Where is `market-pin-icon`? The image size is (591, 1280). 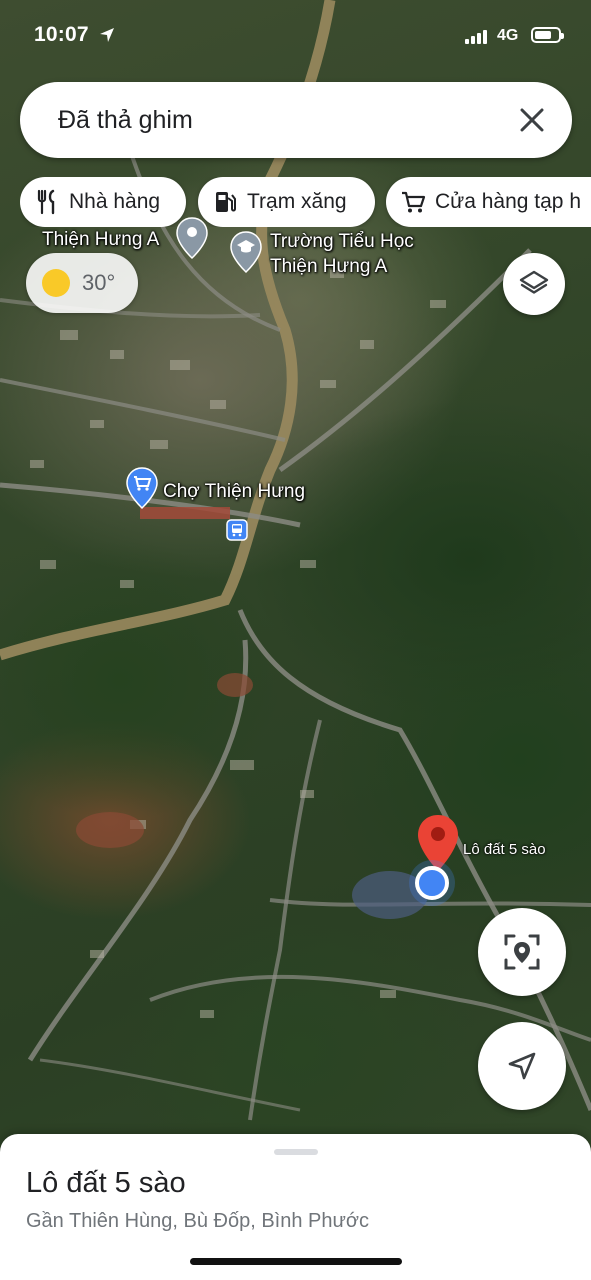 market-pin-icon is located at coordinates (142, 488).